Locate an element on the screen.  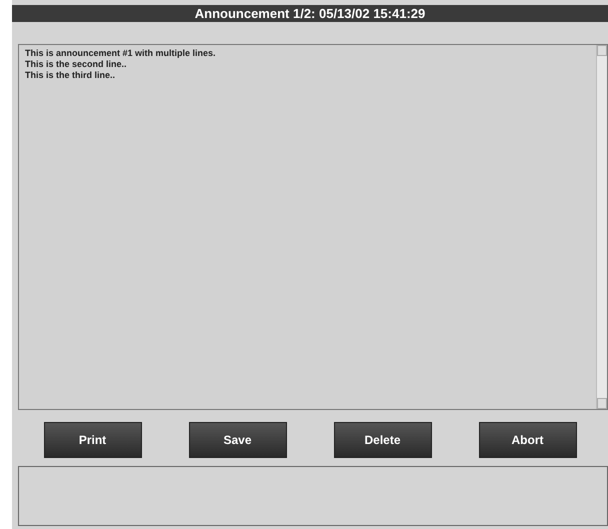
action-button: Abort is located at coordinates (527, 440).